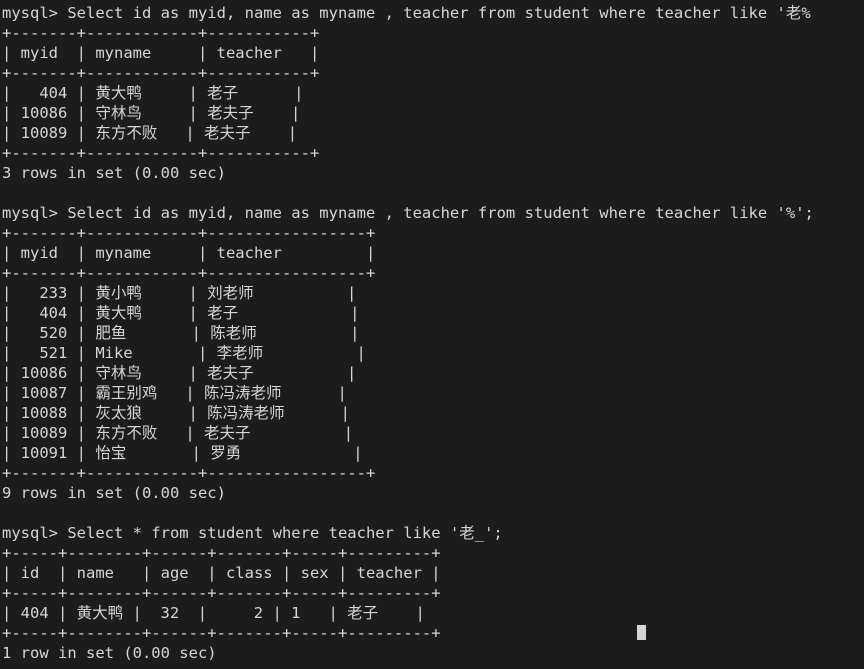 The image size is (864, 669). What do you see at coordinates (176, 413) in the screenshot?
I see `terminal-line: | 10088 | 灰太狼 | 陈冯涛老师 |` at bounding box center [176, 413].